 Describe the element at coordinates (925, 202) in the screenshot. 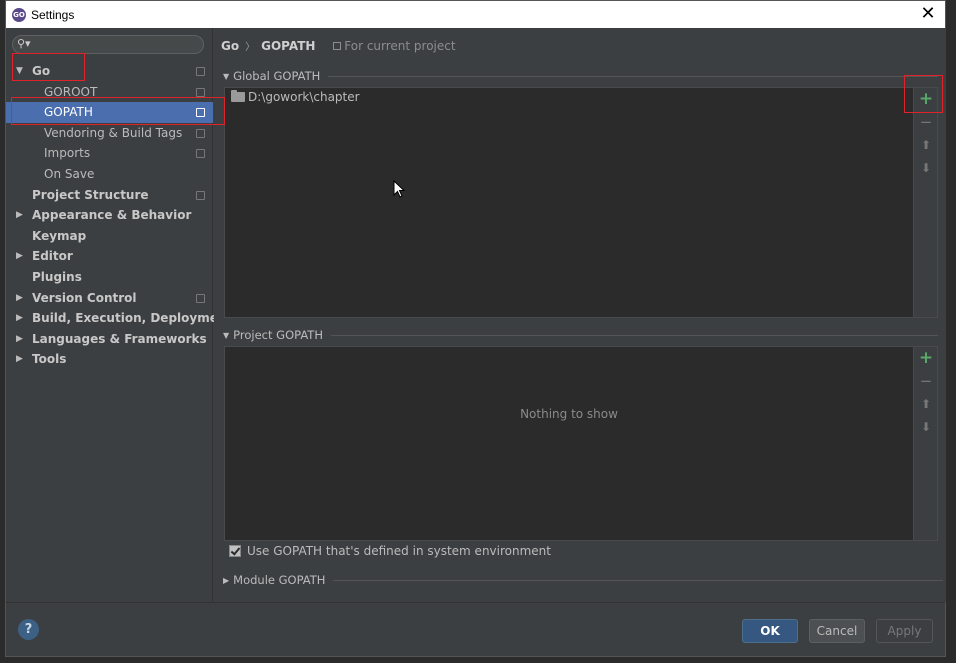

I see `global-gopath-toolbar: + − ⬆ ⬇` at that location.